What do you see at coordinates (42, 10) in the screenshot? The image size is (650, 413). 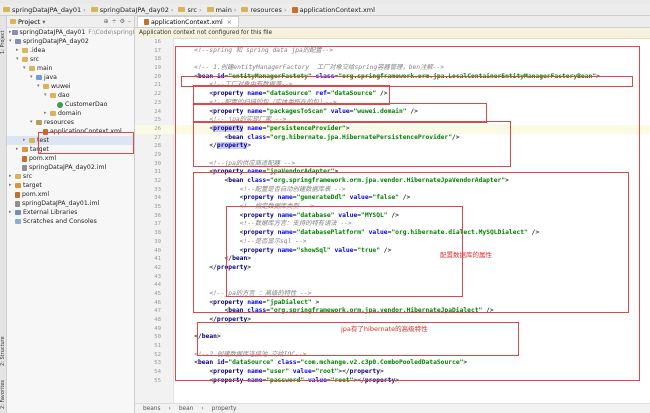 I see `breadcrumb-project: springData JPA_day01` at bounding box center [42, 10].